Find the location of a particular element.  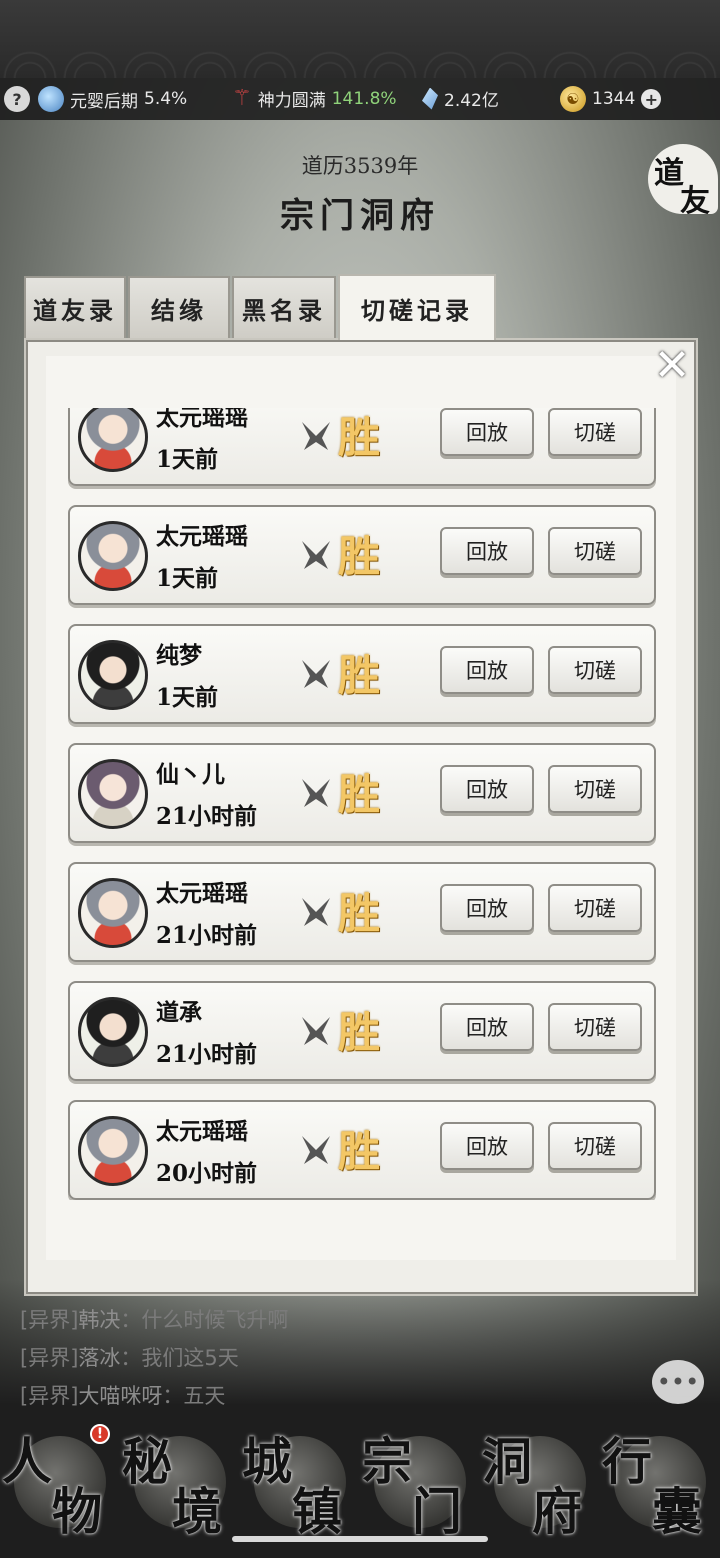

home-indicator is located at coordinates (360, 1539).